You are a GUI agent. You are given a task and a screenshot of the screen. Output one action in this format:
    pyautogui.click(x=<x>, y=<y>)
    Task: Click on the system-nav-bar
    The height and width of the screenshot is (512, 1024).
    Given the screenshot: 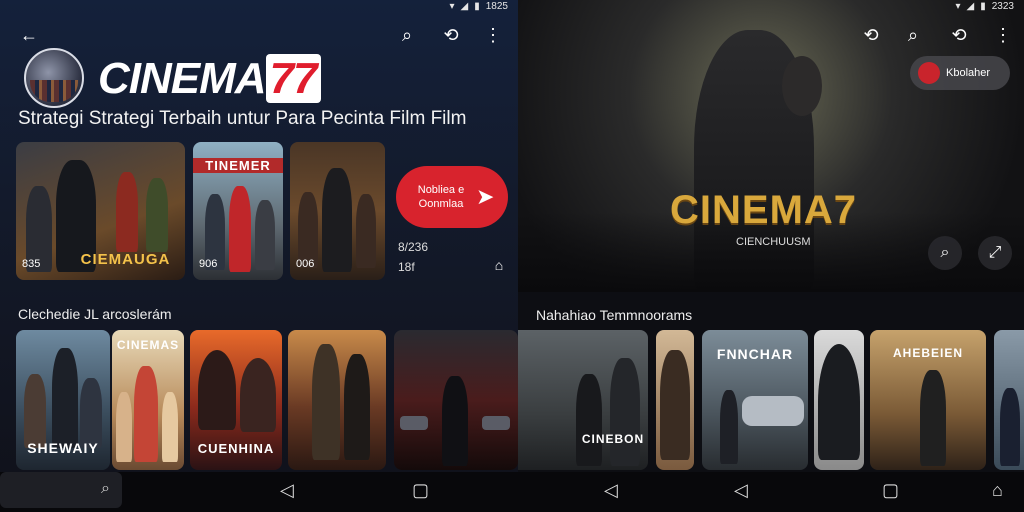 What is the action you would take?
    pyautogui.click(x=512, y=492)
    